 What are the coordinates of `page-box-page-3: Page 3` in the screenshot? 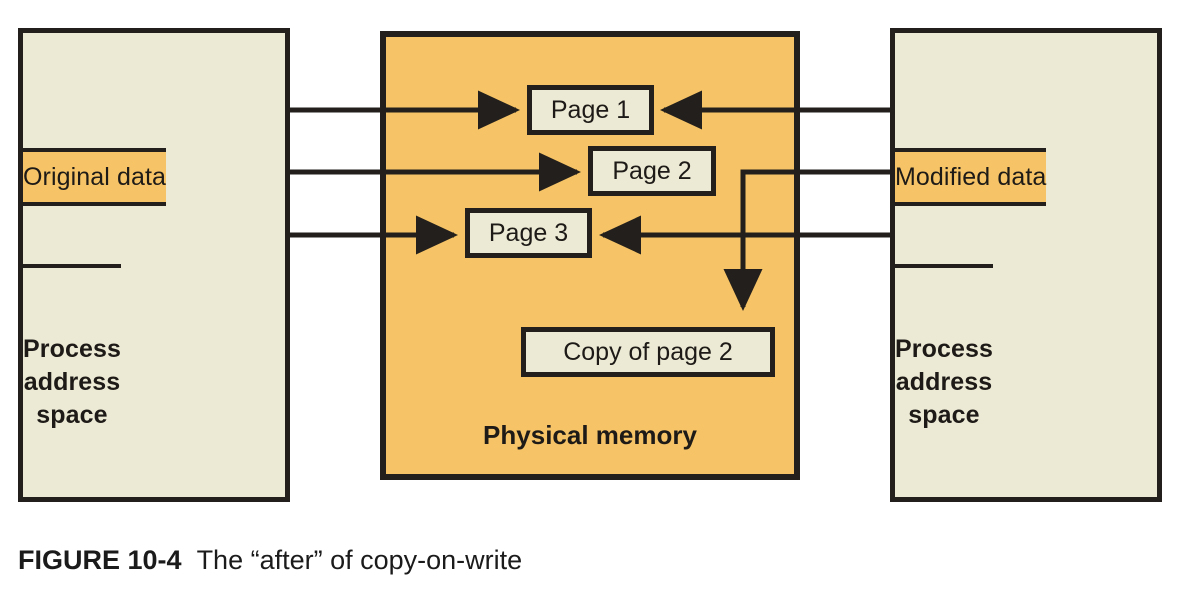 It's located at (528, 233).